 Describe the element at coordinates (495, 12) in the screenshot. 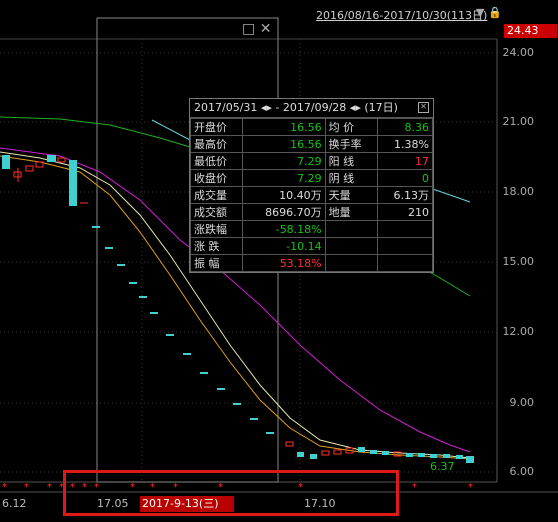

I see `lock-icon: 🔒` at that location.